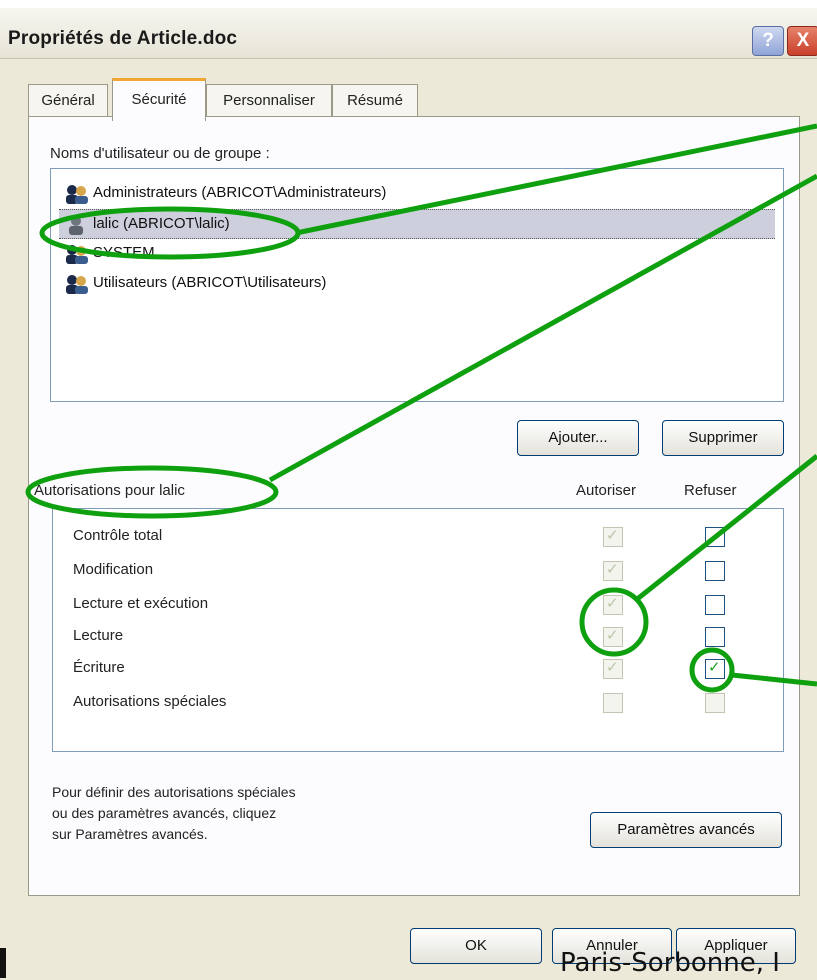 This screenshot has height=980, width=817. What do you see at coordinates (768, 41) in the screenshot?
I see `help-button: ?` at bounding box center [768, 41].